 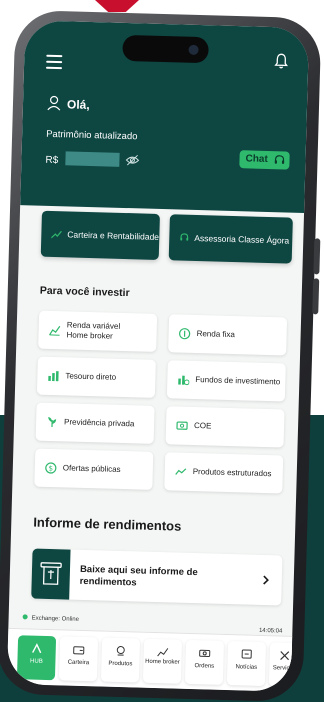 What do you see at coordinates (56, 234) in the screenshot?
I see `trend-icon` at bounding box center [56, 234].